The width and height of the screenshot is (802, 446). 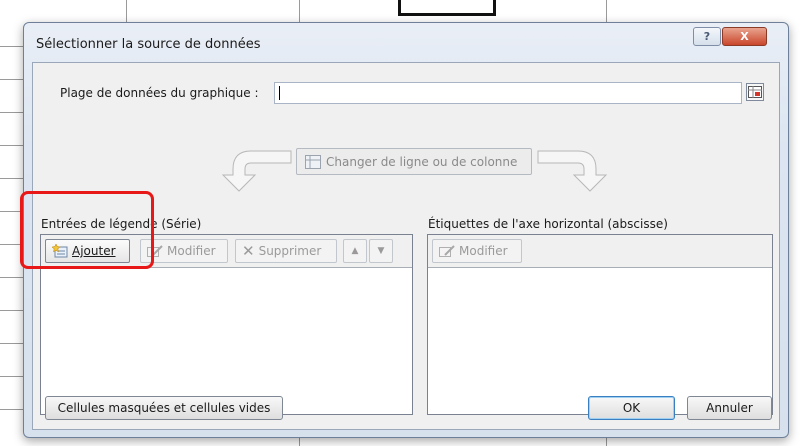 I want to click on collapse-dialog-button, so click(x=755, y=92).